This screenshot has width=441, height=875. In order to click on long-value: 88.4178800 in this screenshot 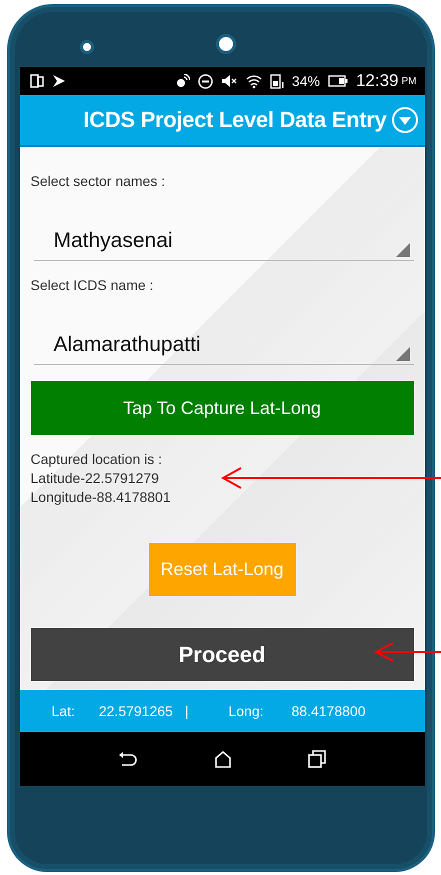, I will do `click(329, 711)`.